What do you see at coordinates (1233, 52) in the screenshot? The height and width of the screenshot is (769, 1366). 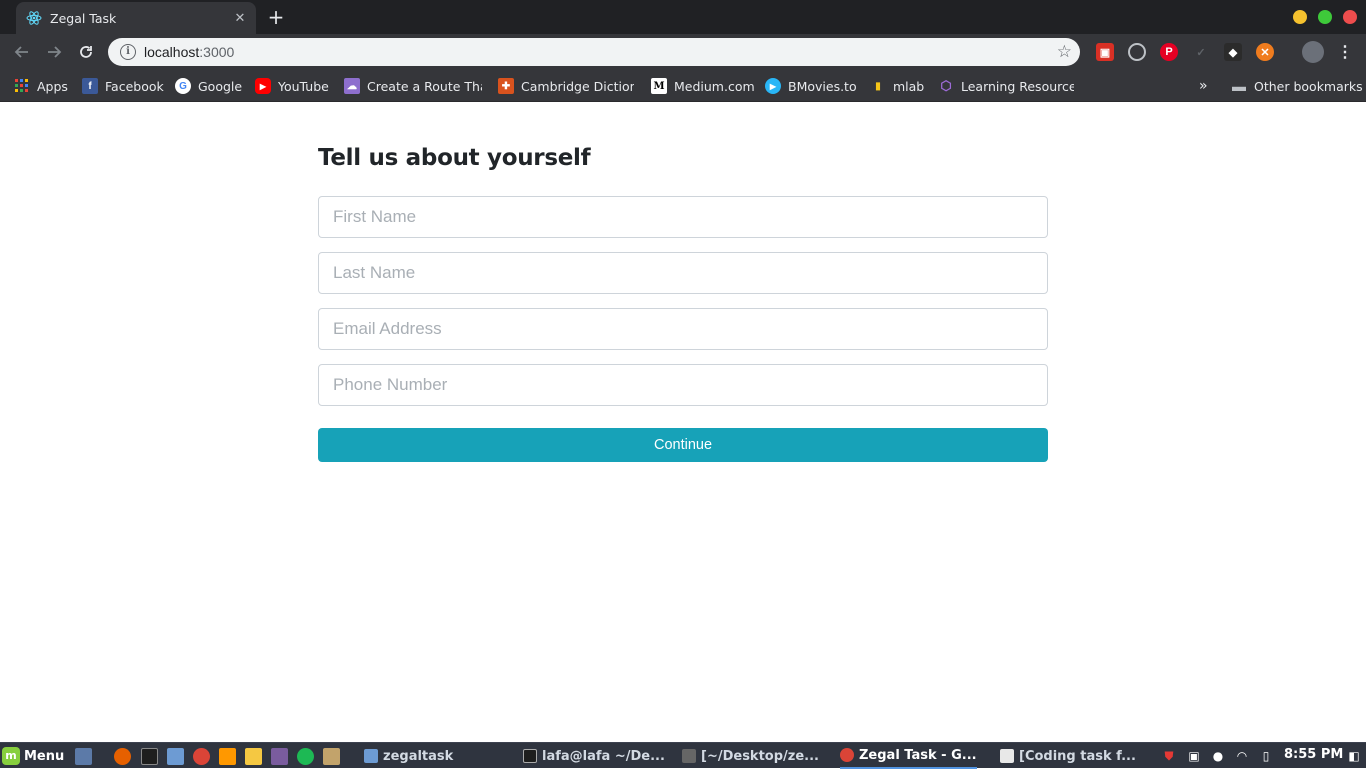 I see `extension-dark-icon: ◆` at bounding box center [1233, 52].